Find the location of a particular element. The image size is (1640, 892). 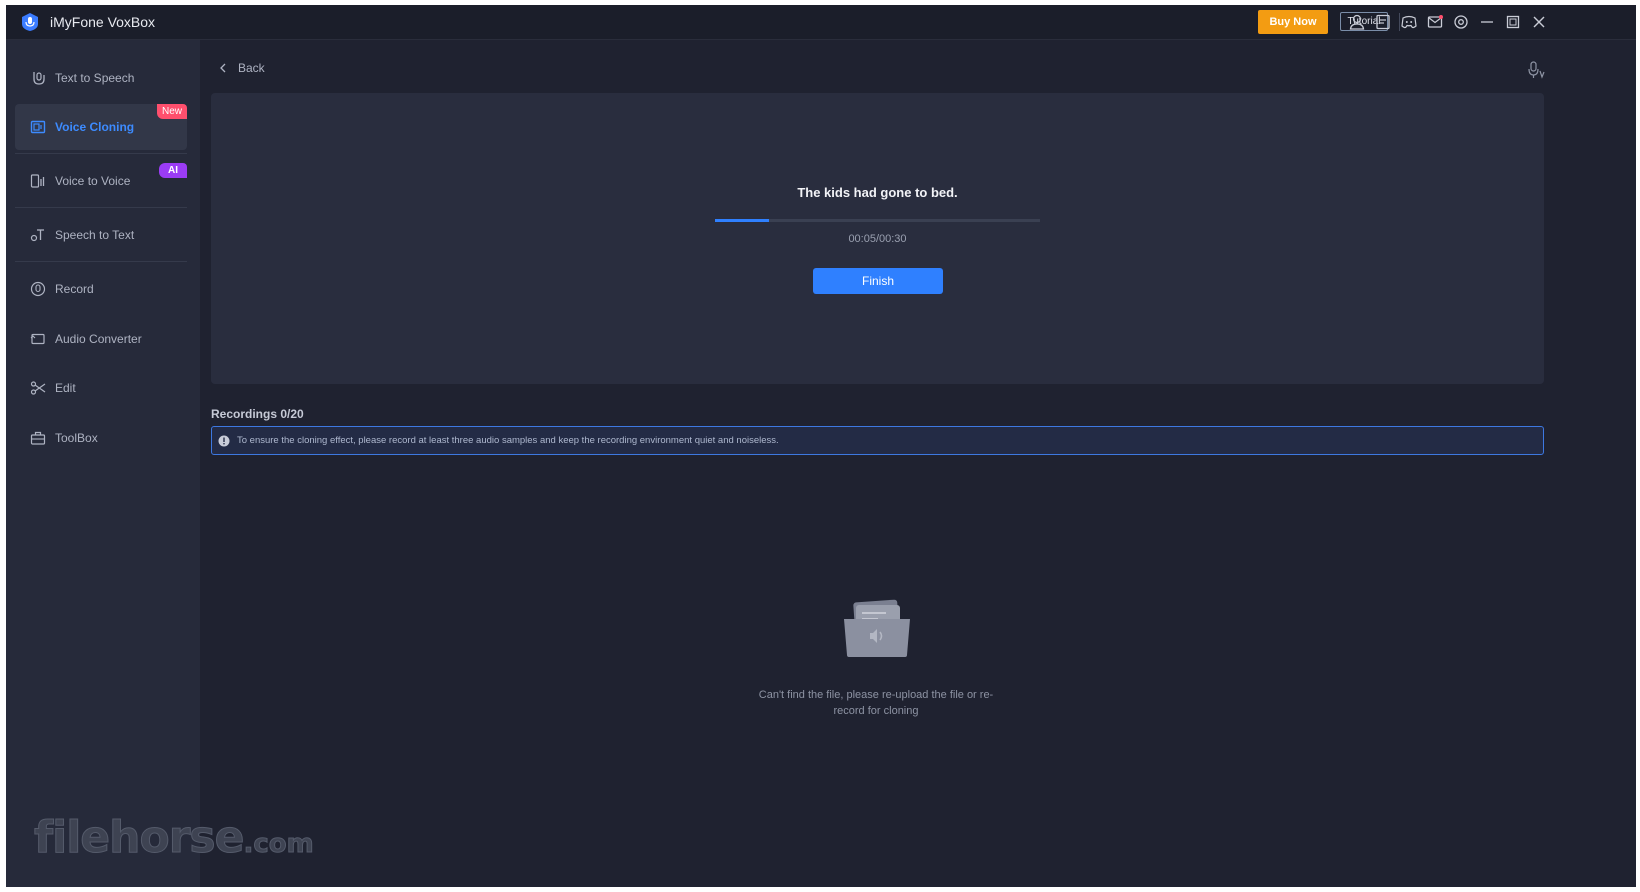

back-button: Back is located at coordinates (240, 68).